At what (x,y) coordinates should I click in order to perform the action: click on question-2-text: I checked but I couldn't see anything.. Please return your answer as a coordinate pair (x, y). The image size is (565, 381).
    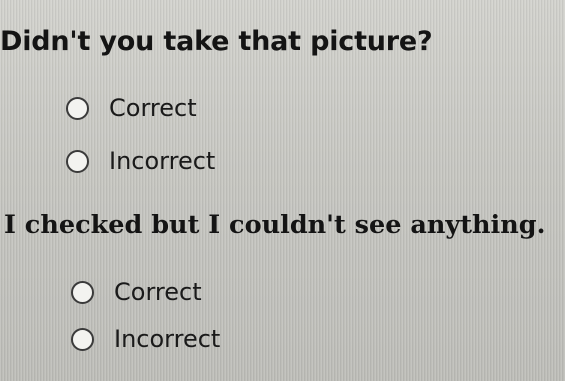
    Looking at the image, I should click on (275, 225).